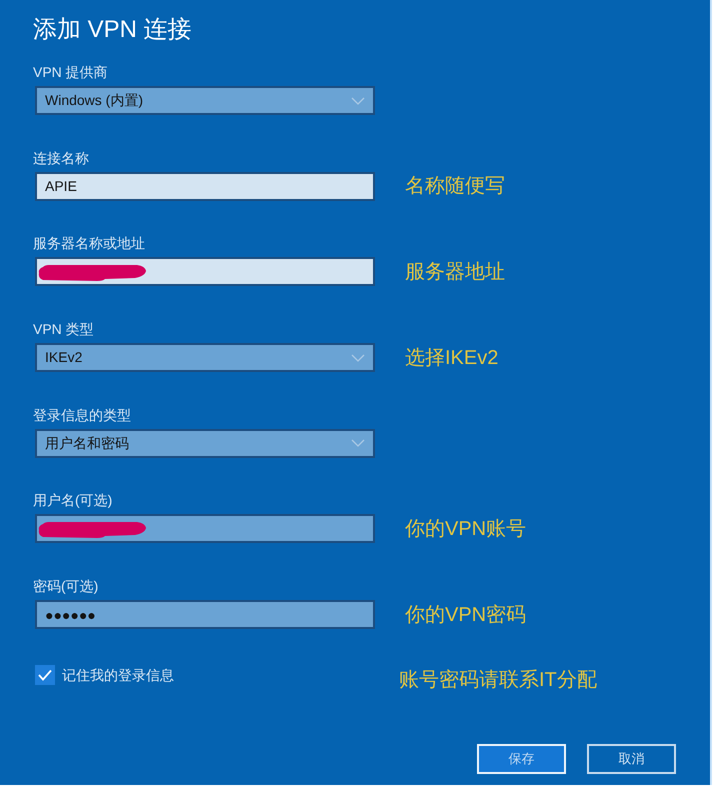 The image size is (717, 795). What do you see at coordinates (451, 358) in the screenshot?
I see `annotation-text: 选择IKEv2` at bounding box center [451, 358].